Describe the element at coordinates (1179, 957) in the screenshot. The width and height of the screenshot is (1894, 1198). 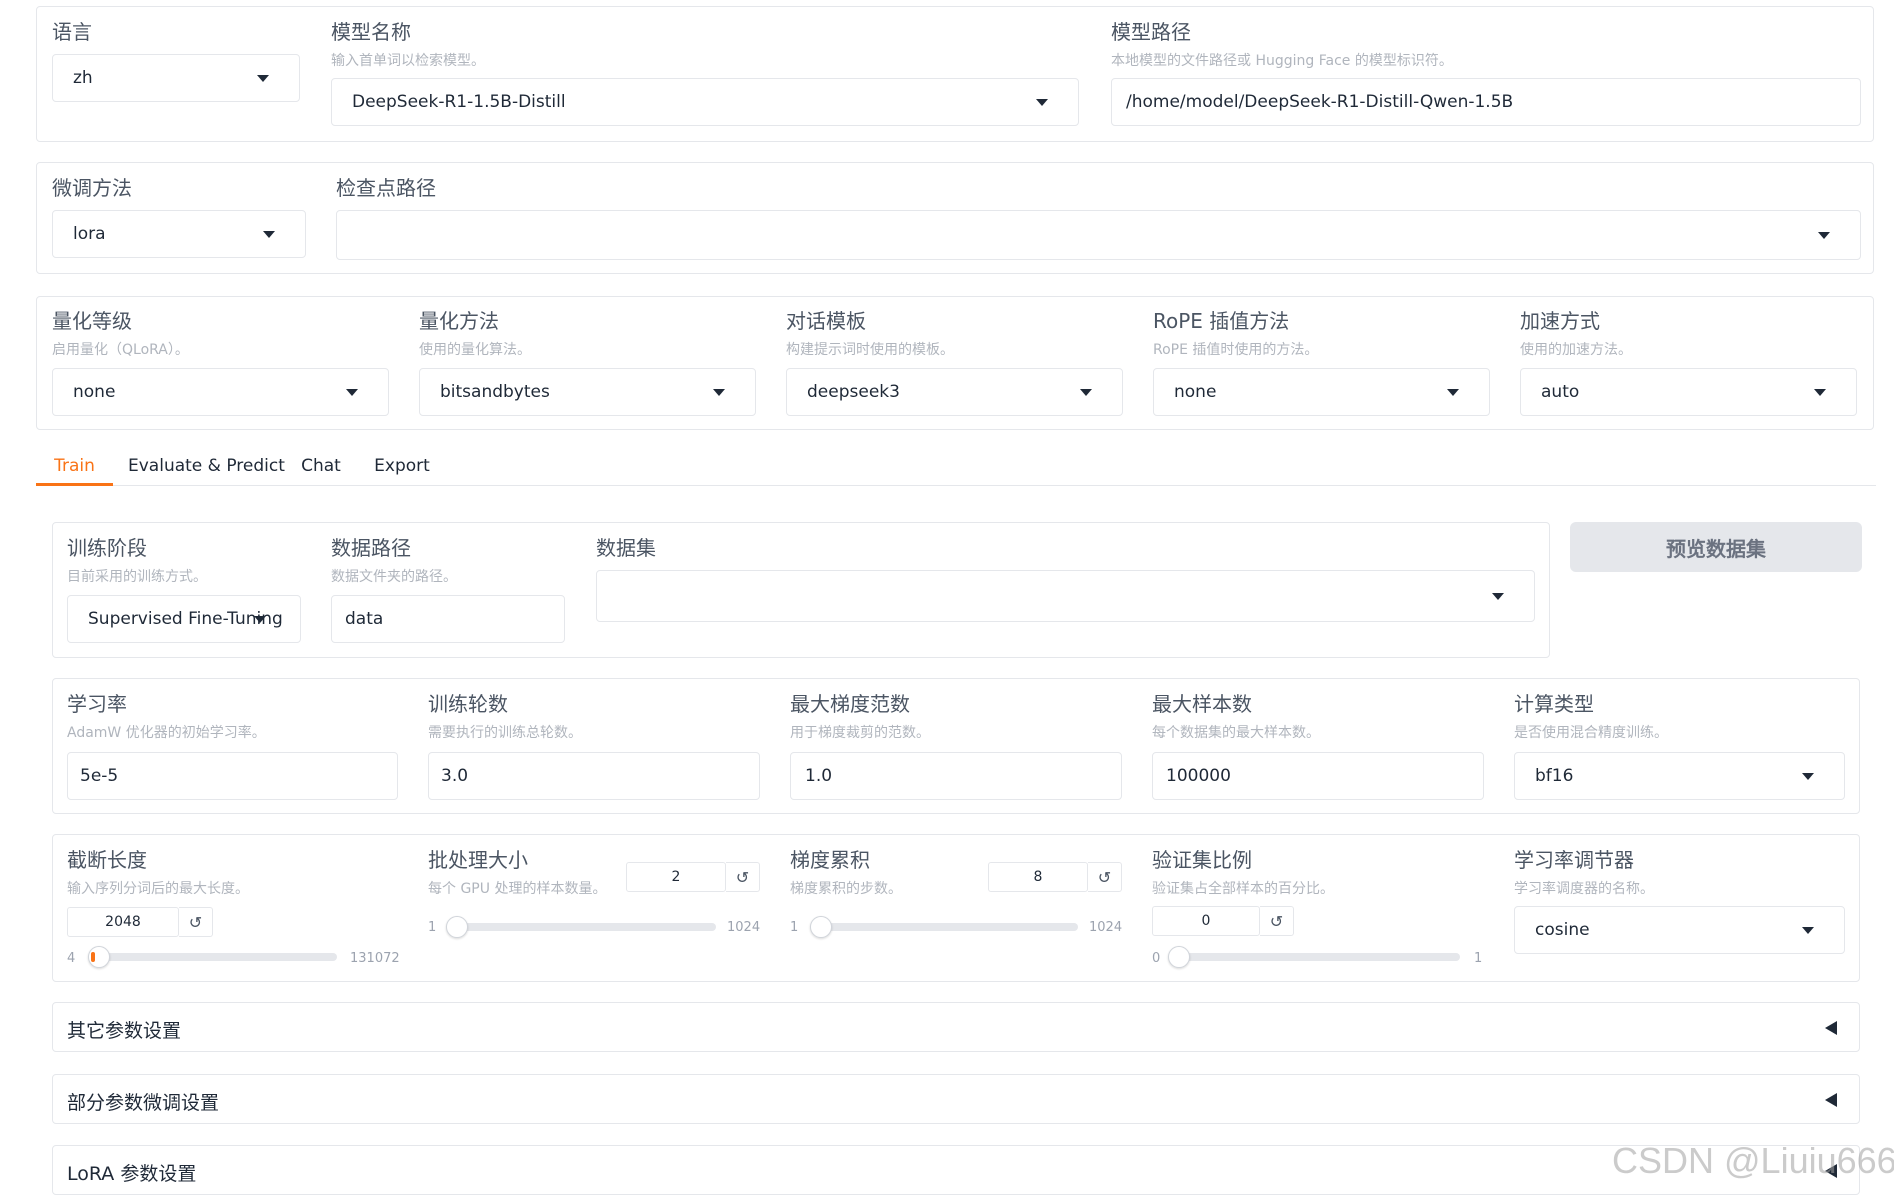
I see `val-size-slider-handle` at that location.